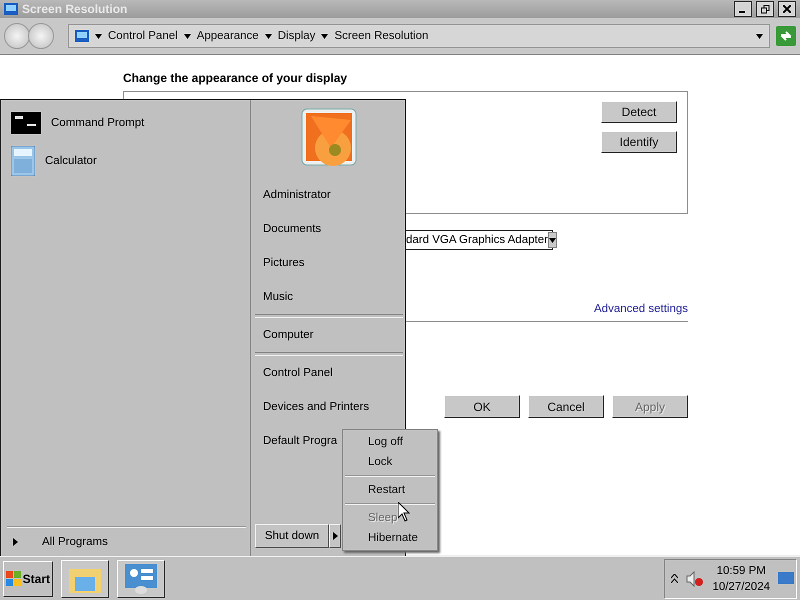 Image resolution: width=800 pixels, height=600 pixels. What do you see at coordinates (390, 442) in the screenshot?
I see `power-menu-item: Log off` at bounding box center [390, 442].